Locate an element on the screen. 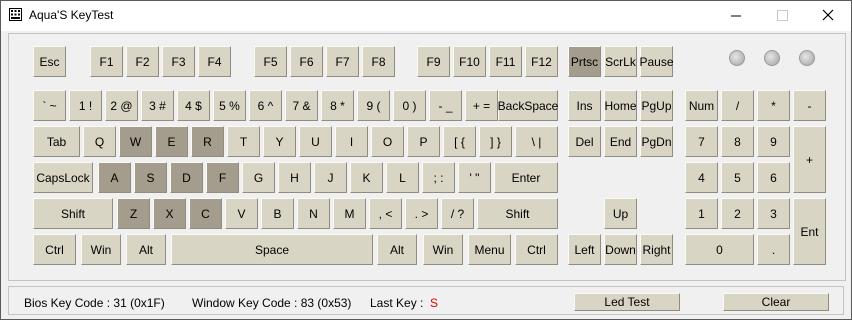  key-e: E is located at coordinates (171, 141).